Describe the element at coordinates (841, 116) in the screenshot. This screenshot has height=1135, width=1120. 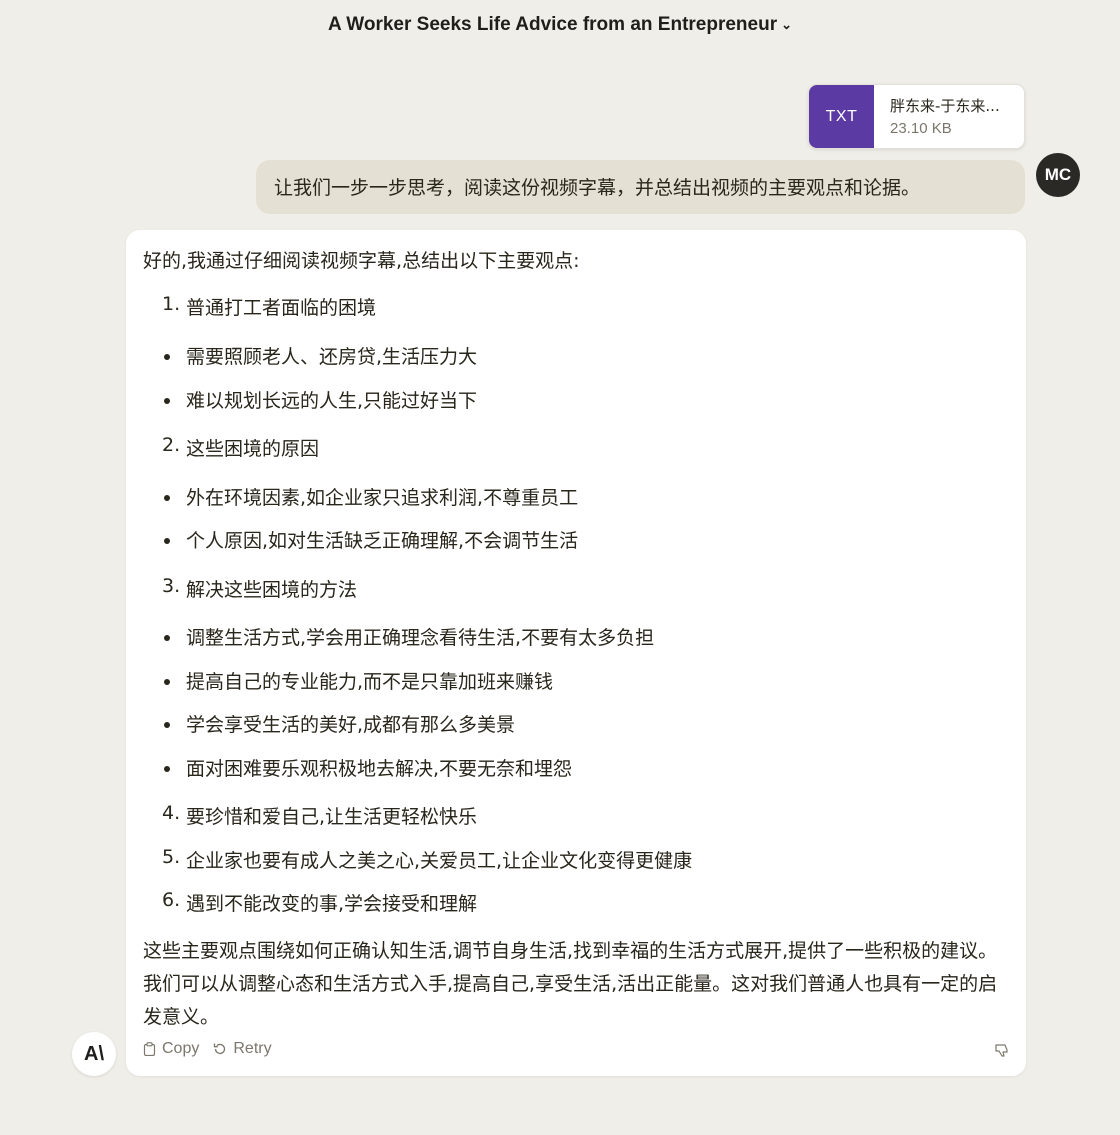
I see `file-type-badge: TXT` at that location.